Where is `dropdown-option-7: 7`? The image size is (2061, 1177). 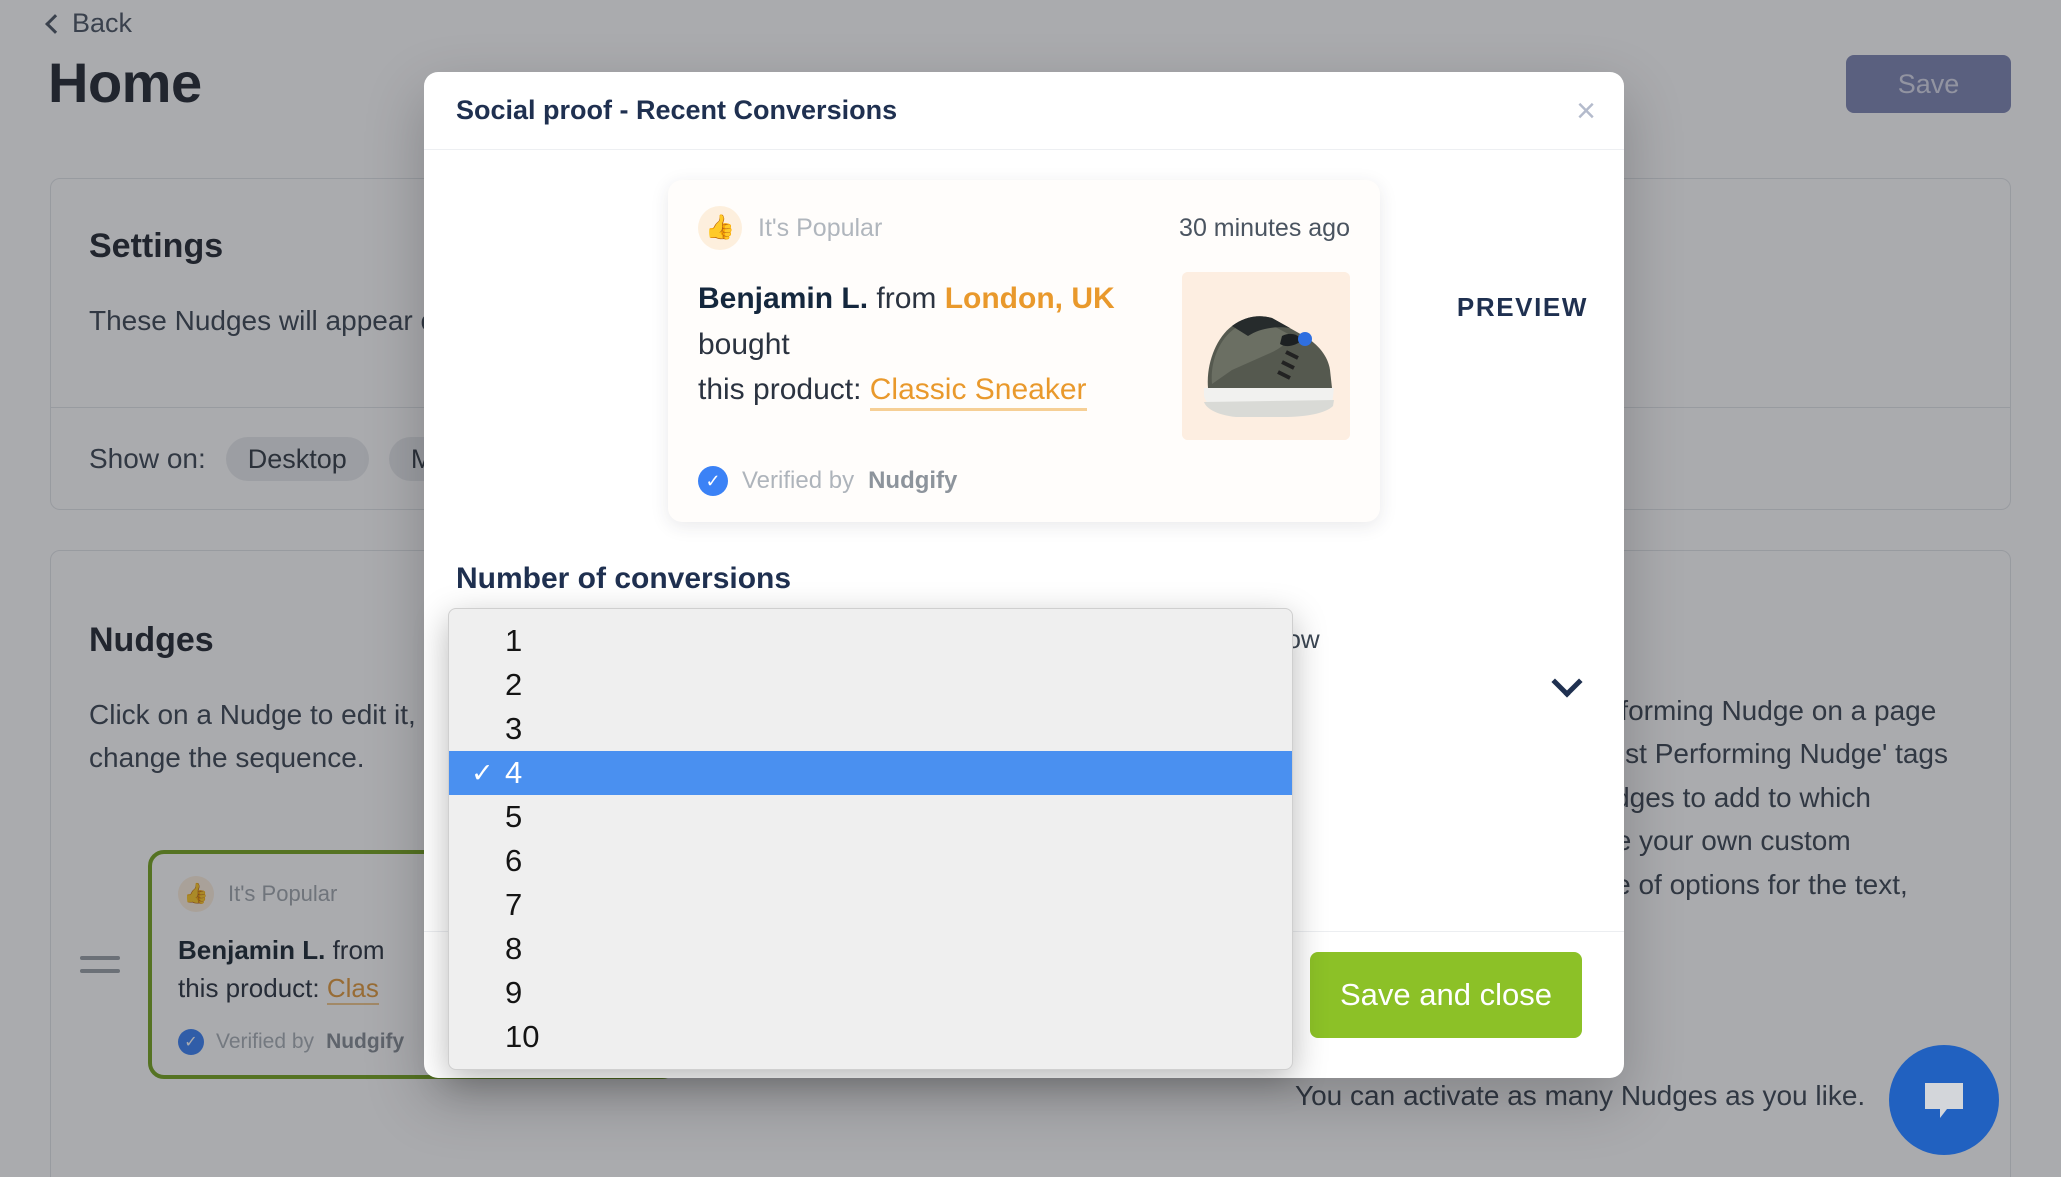
dropdown-option-7: 7 is located at coordinates (870, 905).